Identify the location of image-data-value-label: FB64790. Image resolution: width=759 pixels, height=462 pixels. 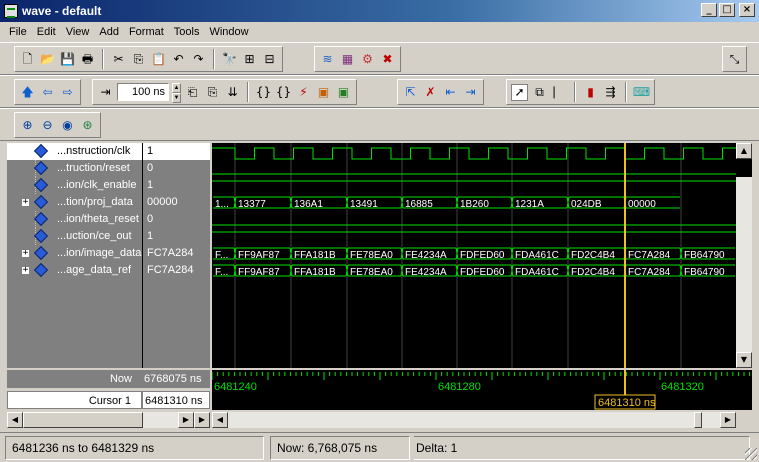
(704, 255).